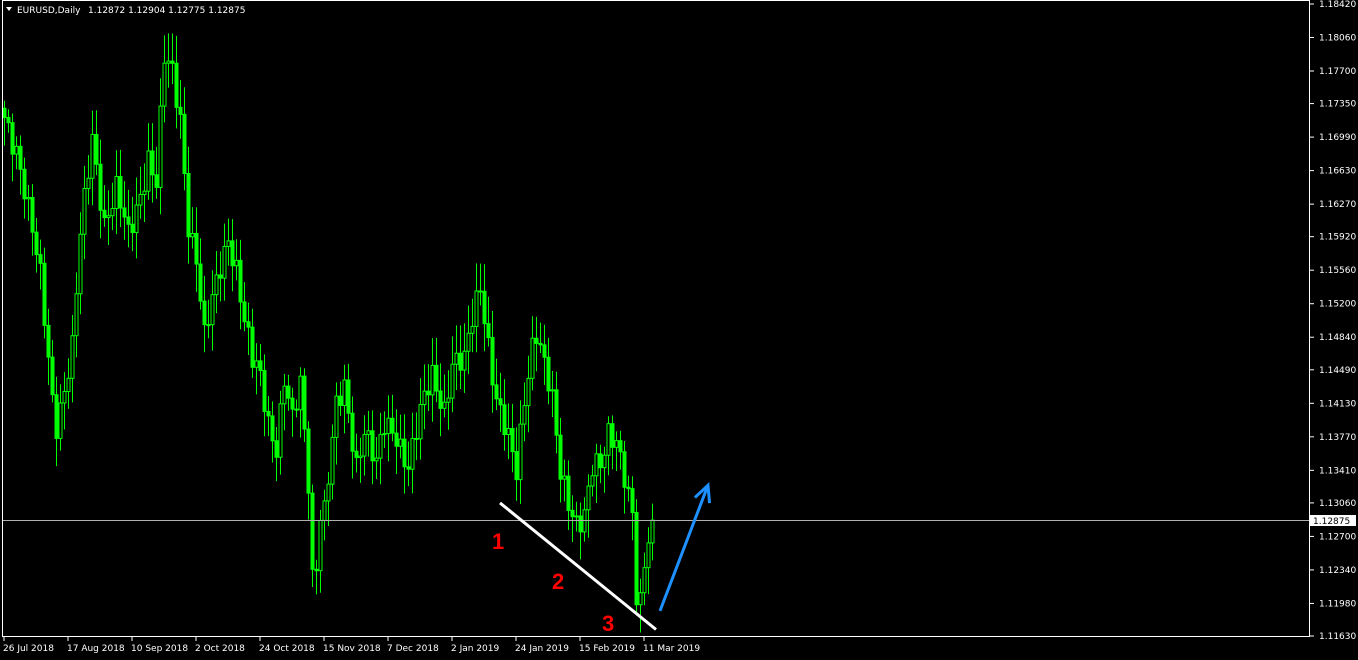 The height and width of the screenshot is (660, 1358). Describe the element at coordinates (542, 649) in the screenshot. I see `x-tick-label: 24 Jan 2019` at that location.